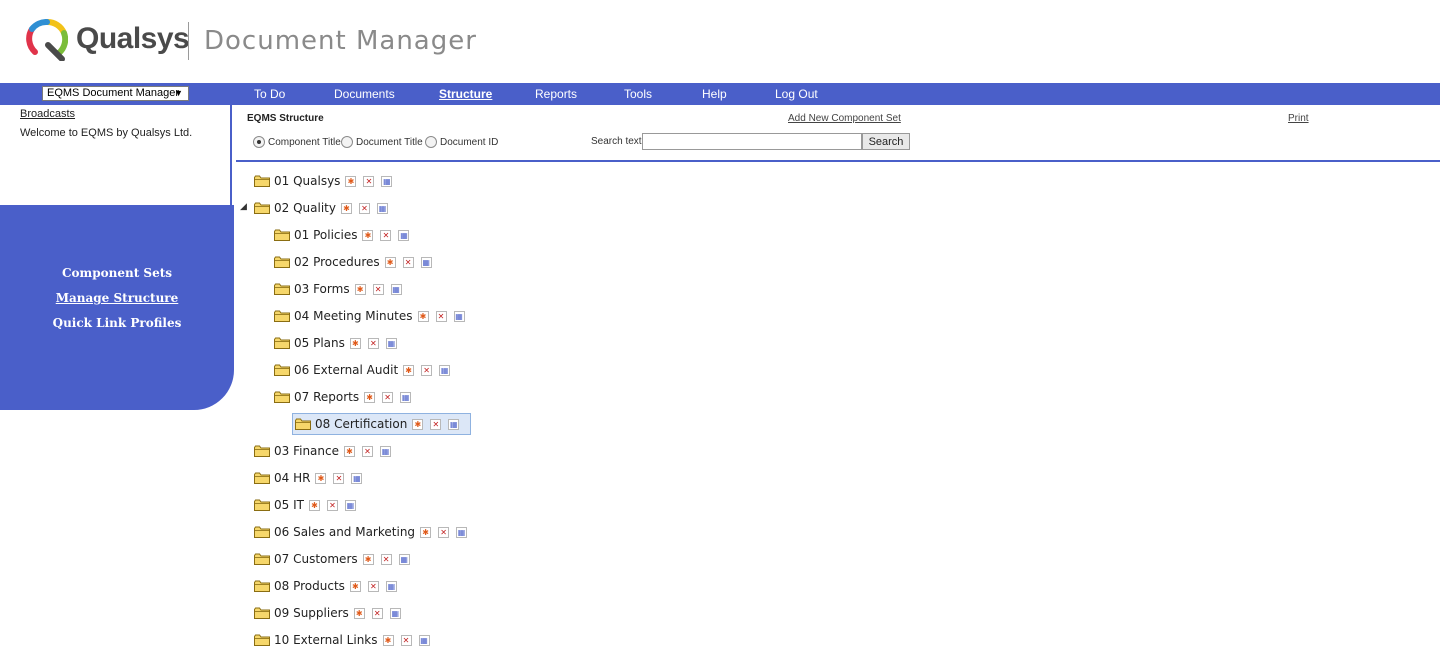 The height and width of the screenshot is (663, 1440). Describe the element at coordinates (886, 141) in the screenshot. I see `search-button: Search` at that location.